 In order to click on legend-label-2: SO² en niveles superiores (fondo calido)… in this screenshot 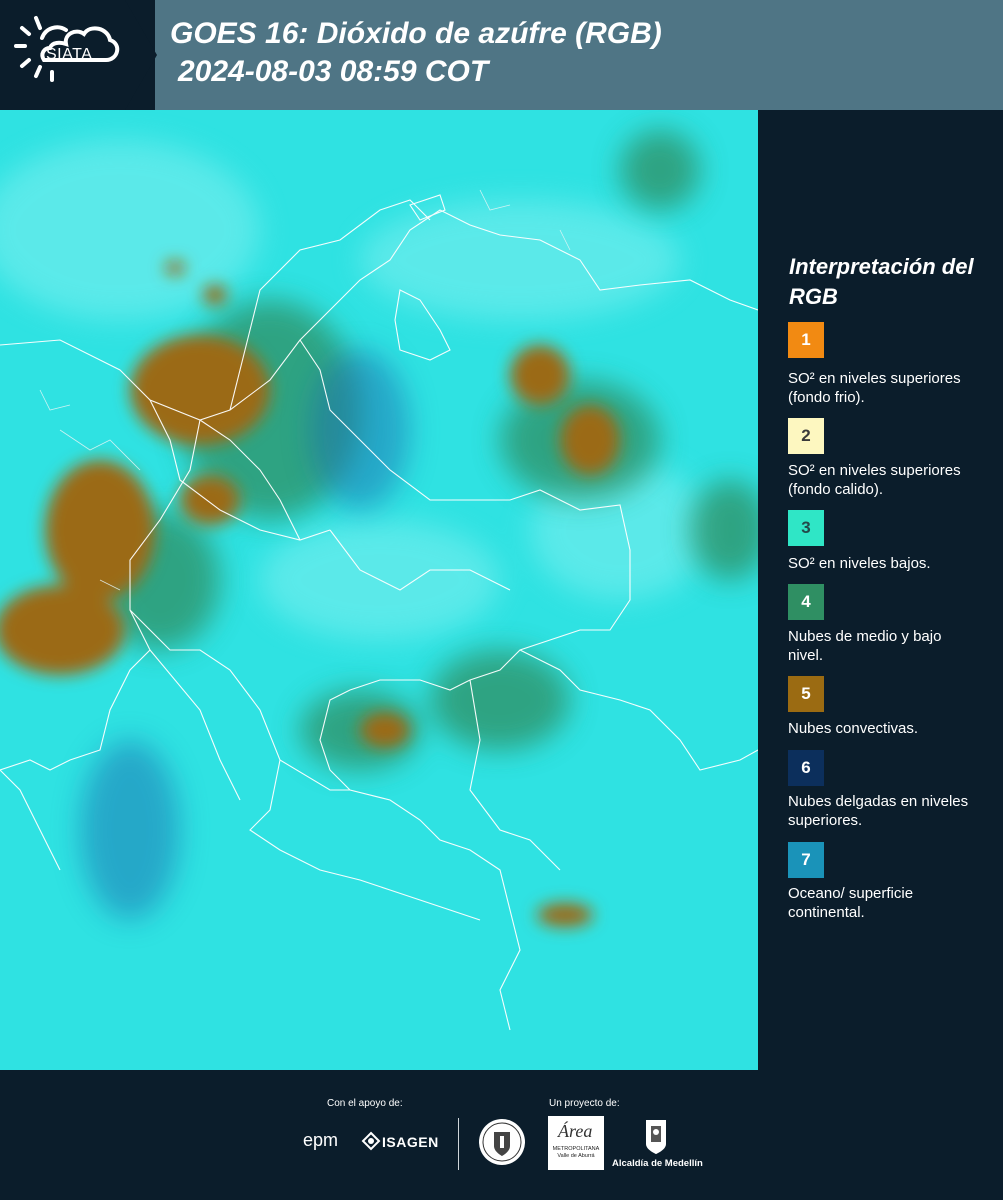, I will do `click(874, 480)`.